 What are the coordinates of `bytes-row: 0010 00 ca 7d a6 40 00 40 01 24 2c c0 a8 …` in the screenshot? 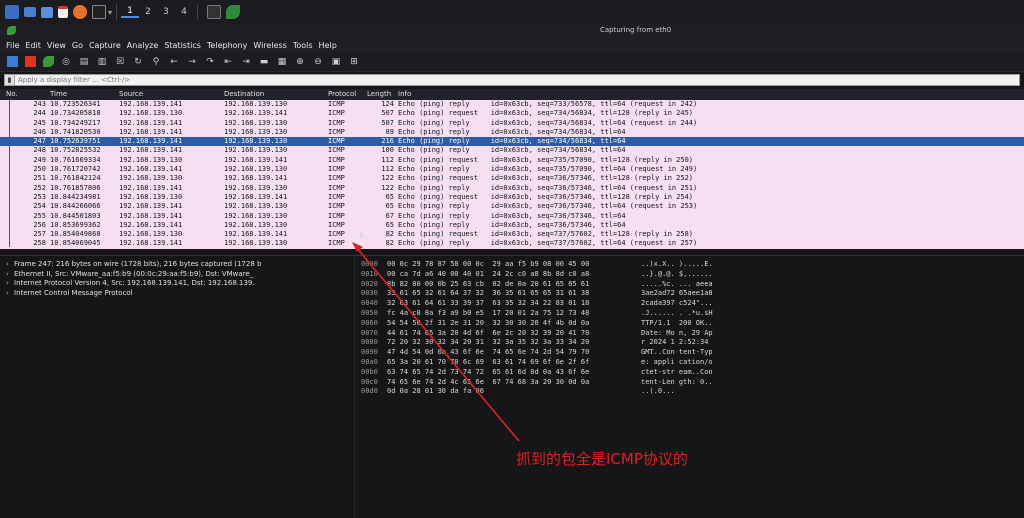 It's located at (689, 275).